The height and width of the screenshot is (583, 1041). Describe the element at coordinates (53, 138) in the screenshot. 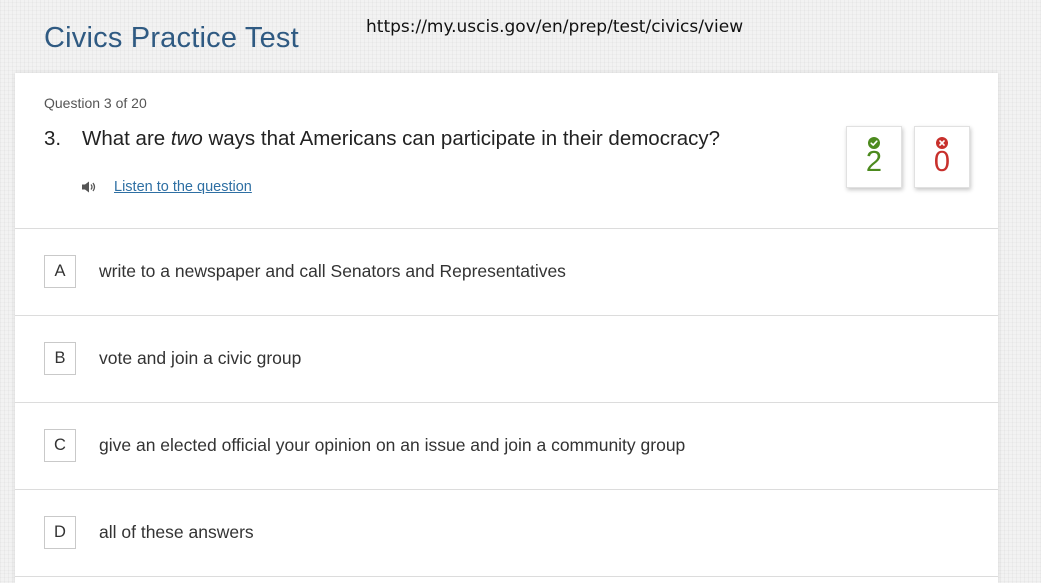

I see `question-number: 3.` at that location.